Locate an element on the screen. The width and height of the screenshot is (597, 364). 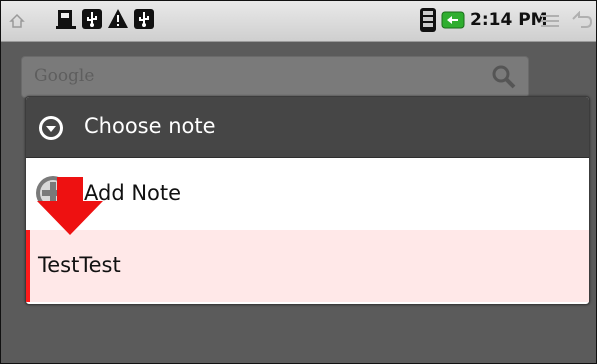
selection-indicator is located at coordinates (28, 266).